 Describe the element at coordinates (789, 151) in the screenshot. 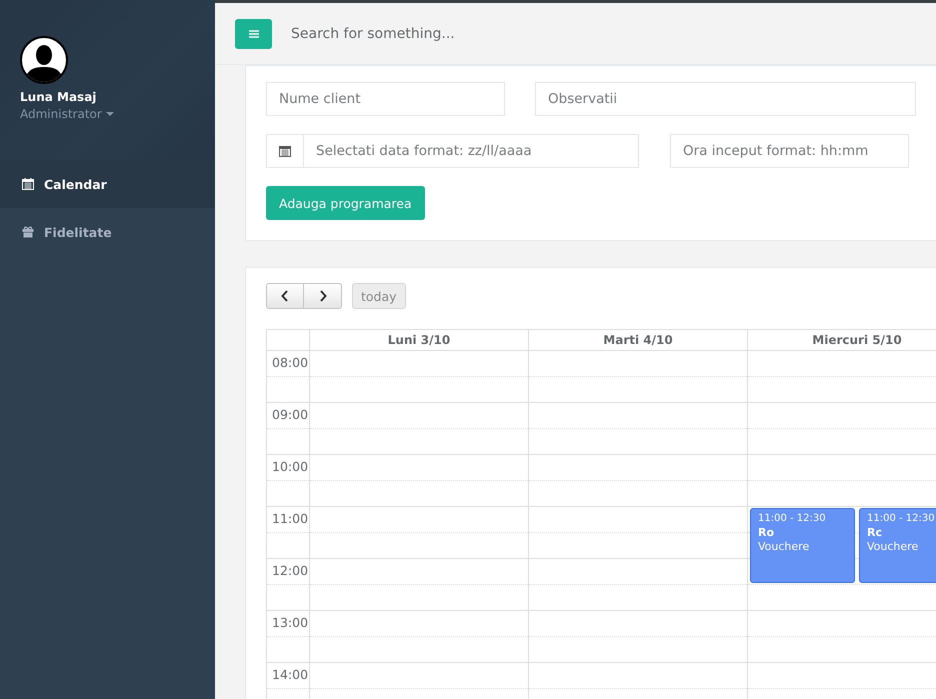

I see `start-time-field: Ora inceput format: hh:mm` at that location.